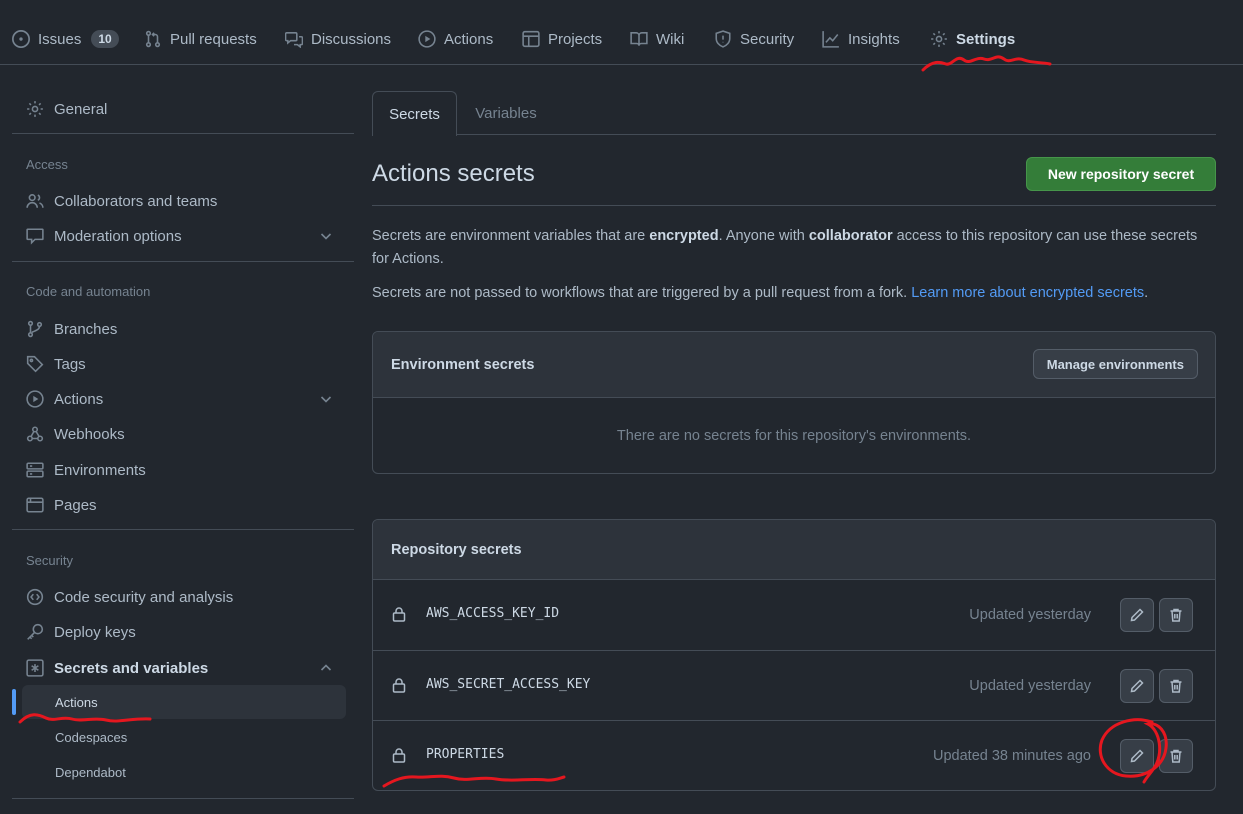 The height and width of the screenshot is (814, 1243). What do you see at coordinates (763, 236) in the screenshot?
I see `intro-text: . Anyone with` at bounding box center [763, 236].